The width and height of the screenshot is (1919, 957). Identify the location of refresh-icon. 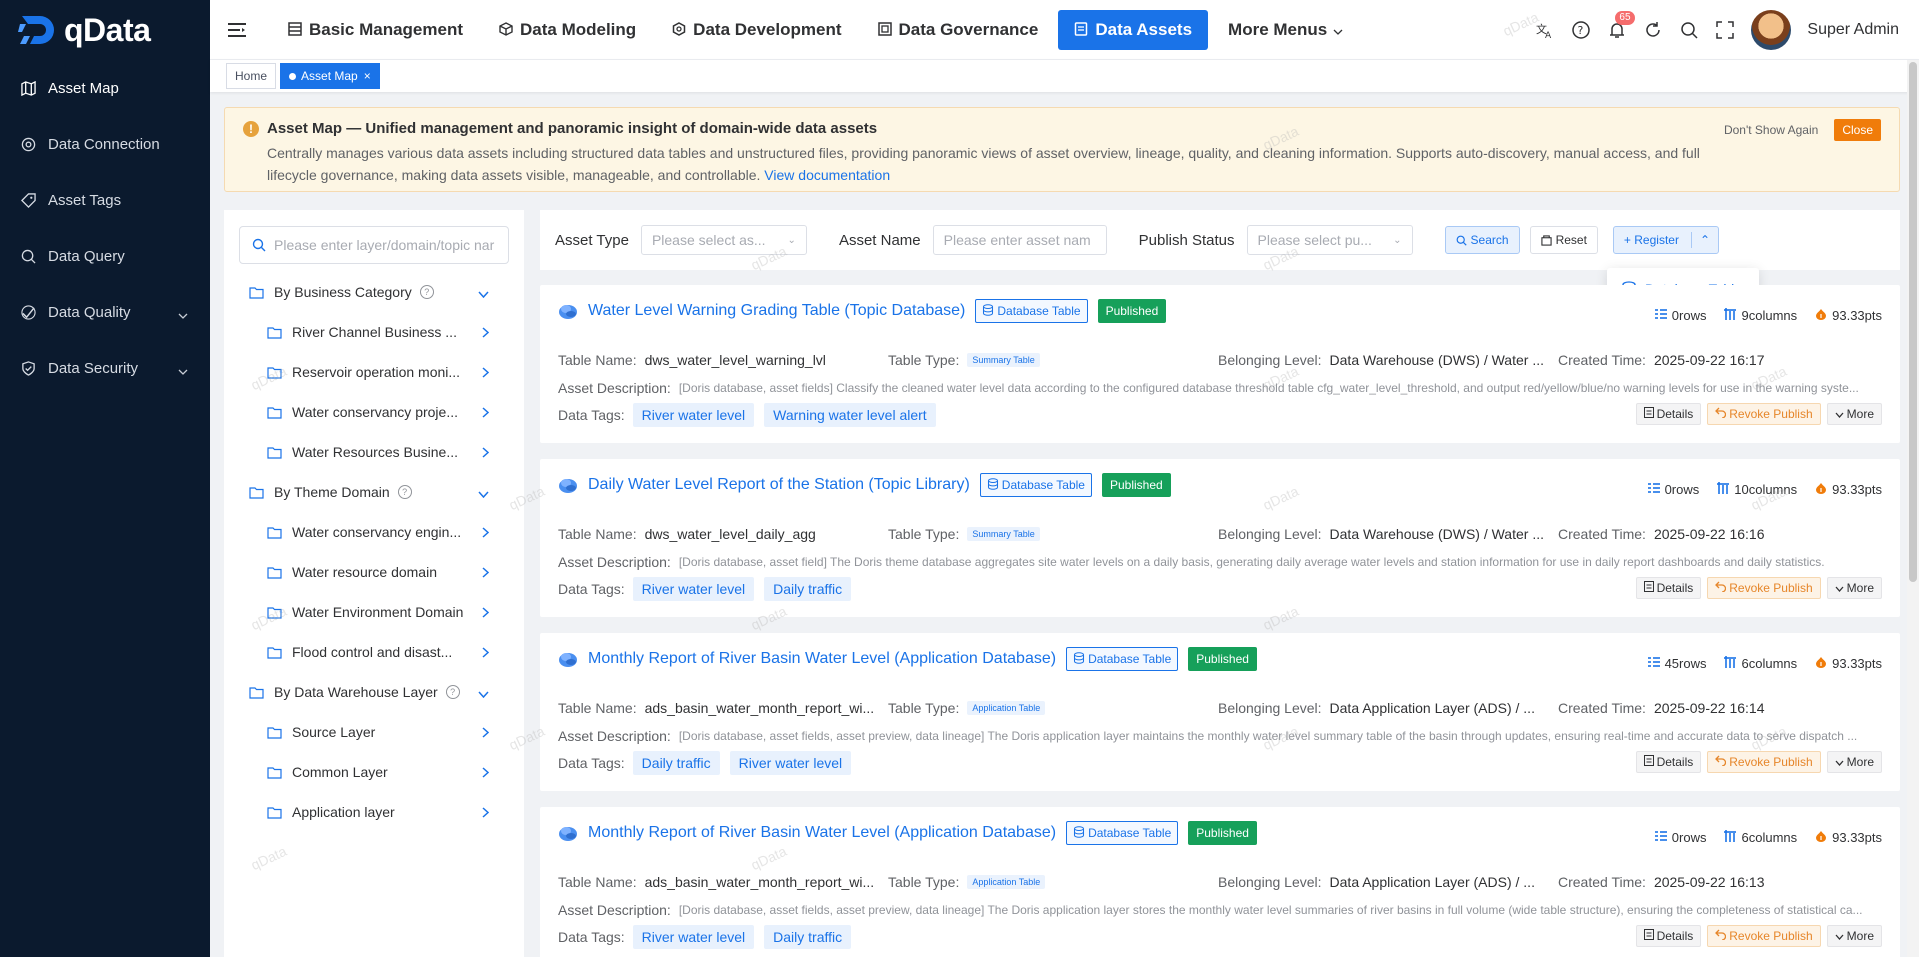
(1653, 30).